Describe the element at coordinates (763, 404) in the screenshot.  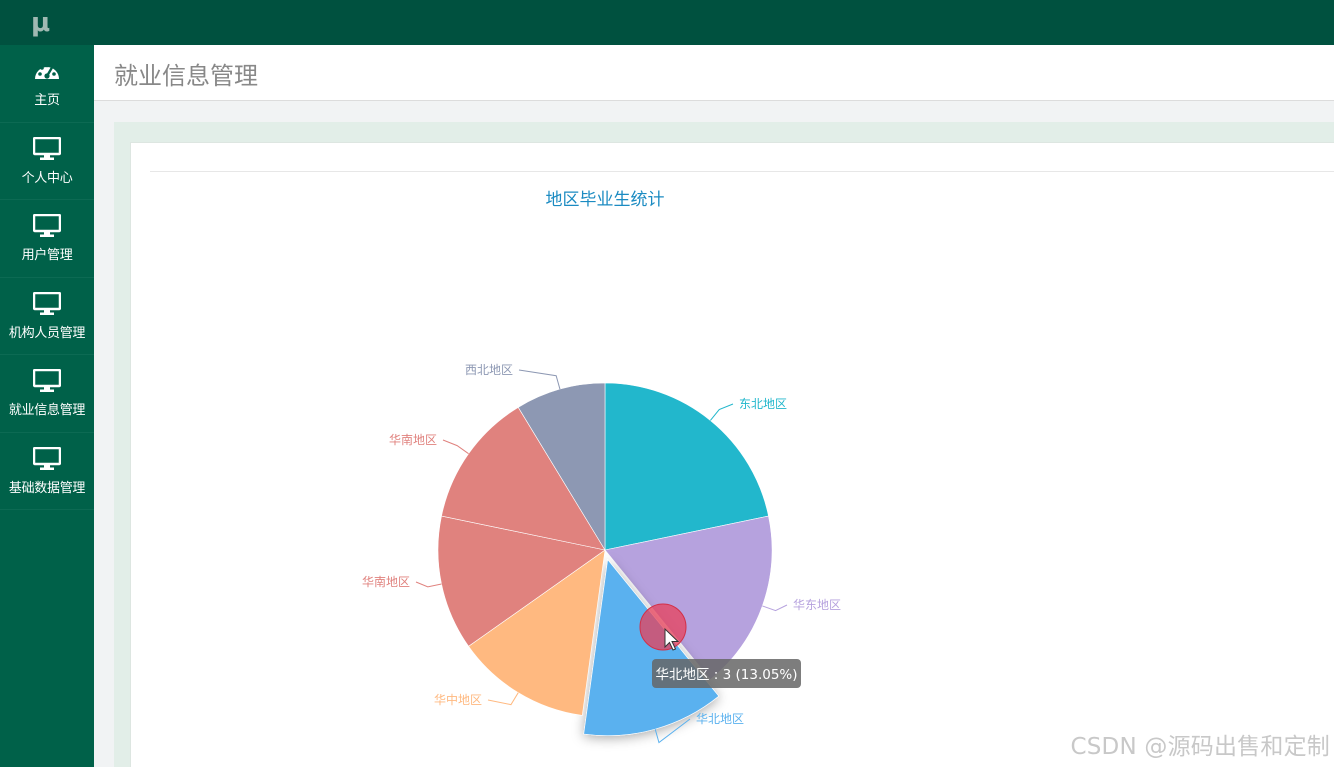
I see `pie-label: 东北地区` at that location.